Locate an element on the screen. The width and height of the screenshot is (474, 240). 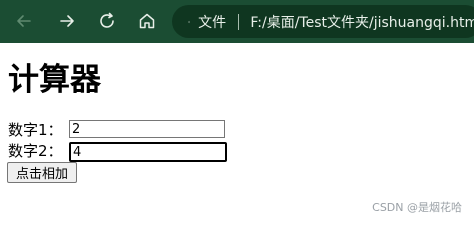
refresh-icon is located at coordinates (107, 20).